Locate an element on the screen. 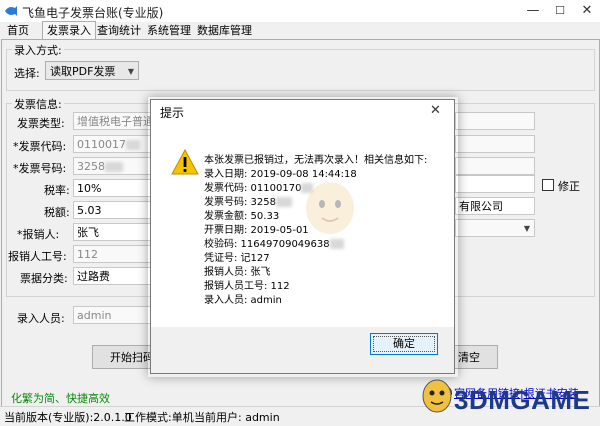 The image size is (600, 426). dialog-line-invoice-number: 发票号码: 3258 is located at coordinates (248, 200).